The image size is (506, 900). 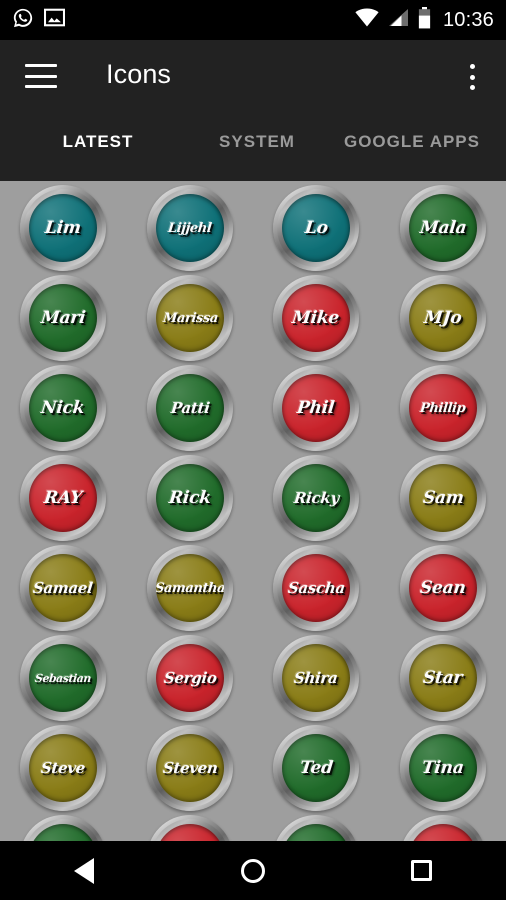 I want to click on hamburger-menu-icon, so click(x=41, y=76).